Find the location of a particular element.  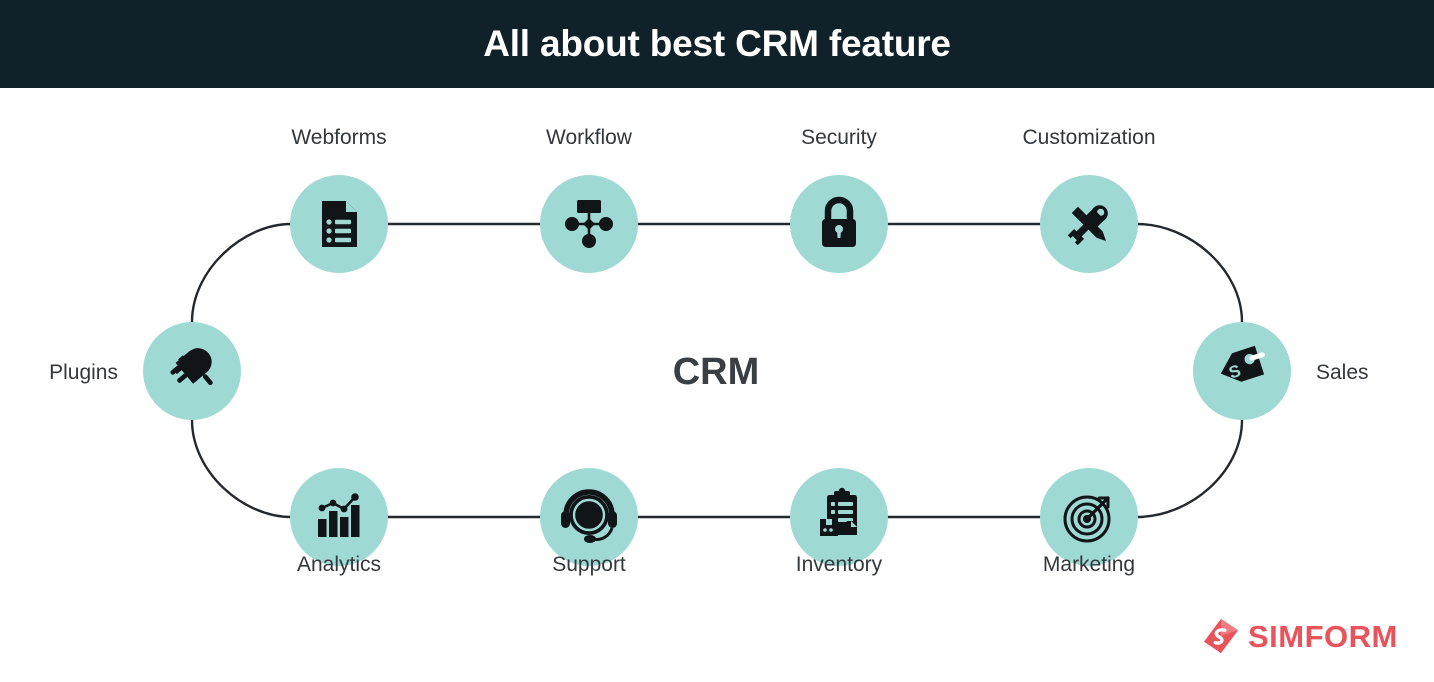

node-webforms: Webforms is located at coordinates (339, 199).